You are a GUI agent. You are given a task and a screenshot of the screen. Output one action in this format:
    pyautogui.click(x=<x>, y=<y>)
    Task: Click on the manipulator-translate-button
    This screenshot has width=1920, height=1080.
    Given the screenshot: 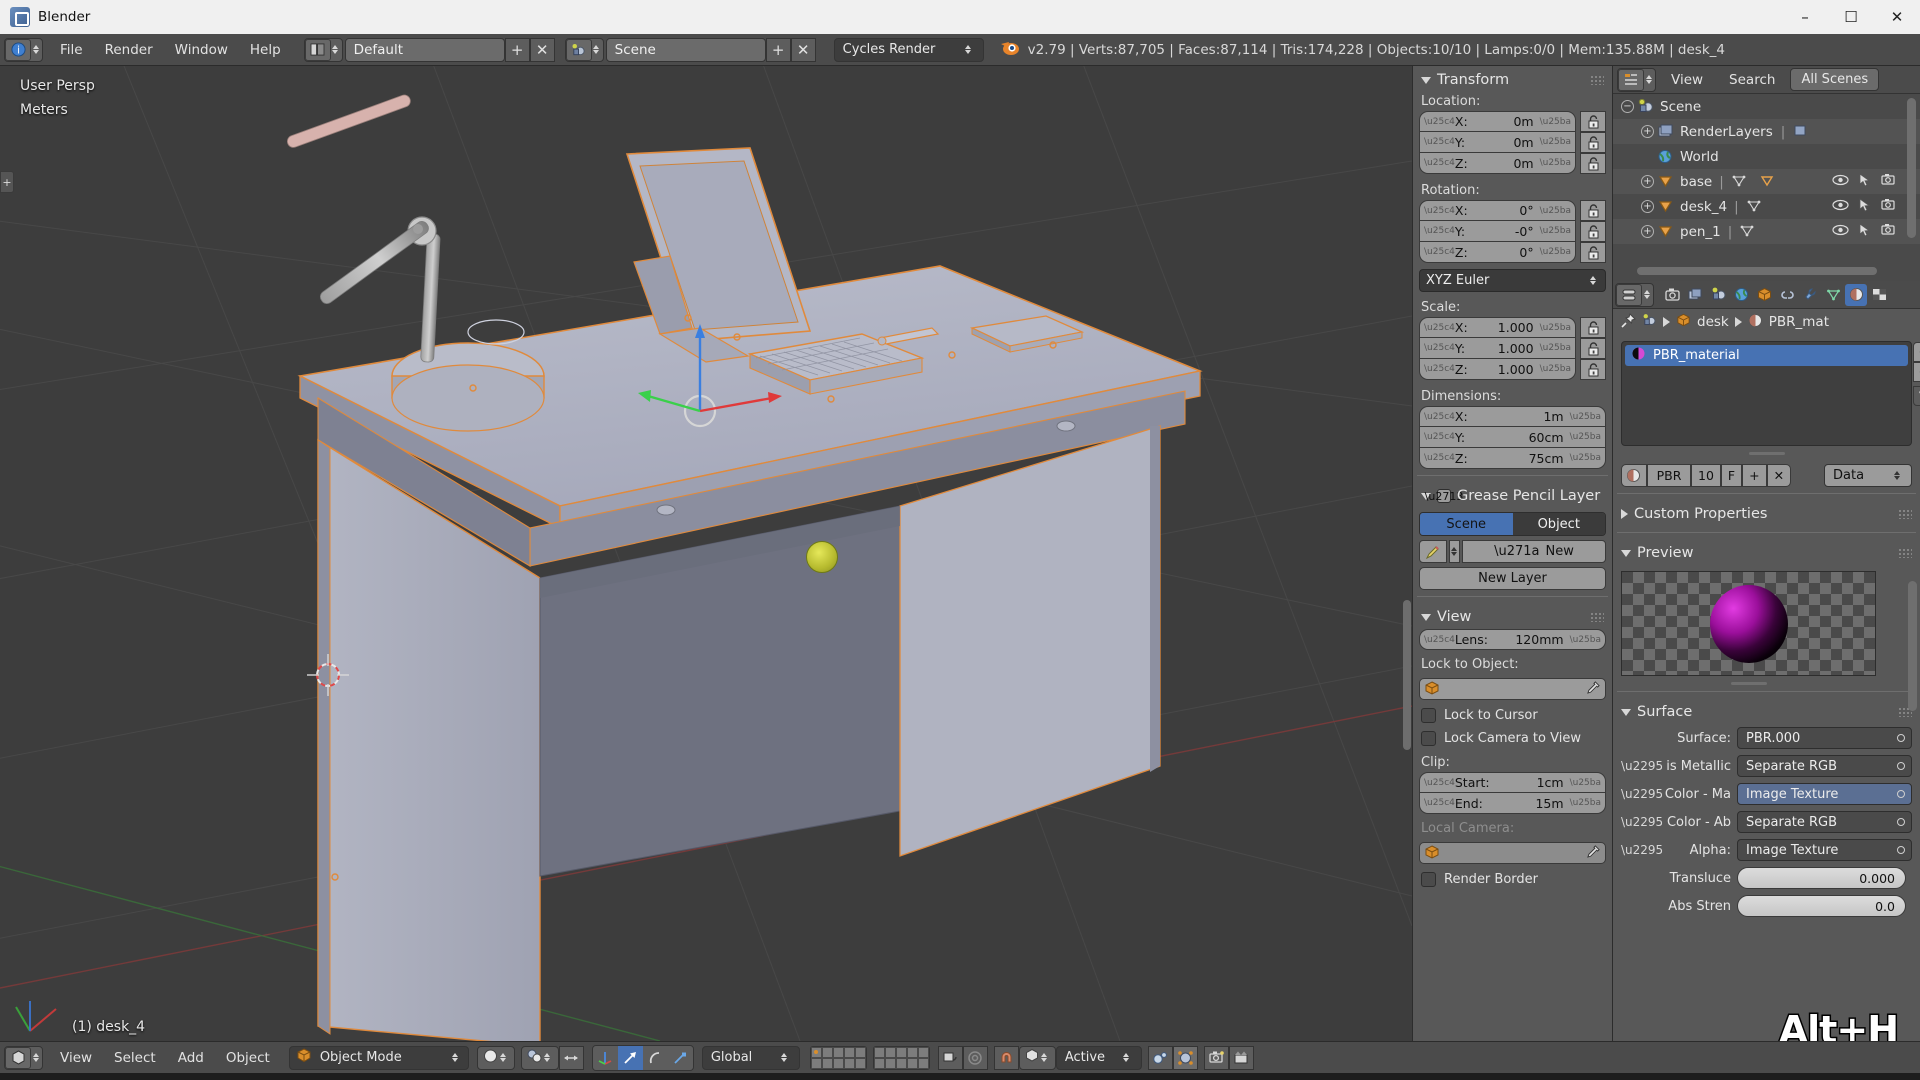 What is the action you would take?
    pyautogui.click(x=630, y=1057)
    